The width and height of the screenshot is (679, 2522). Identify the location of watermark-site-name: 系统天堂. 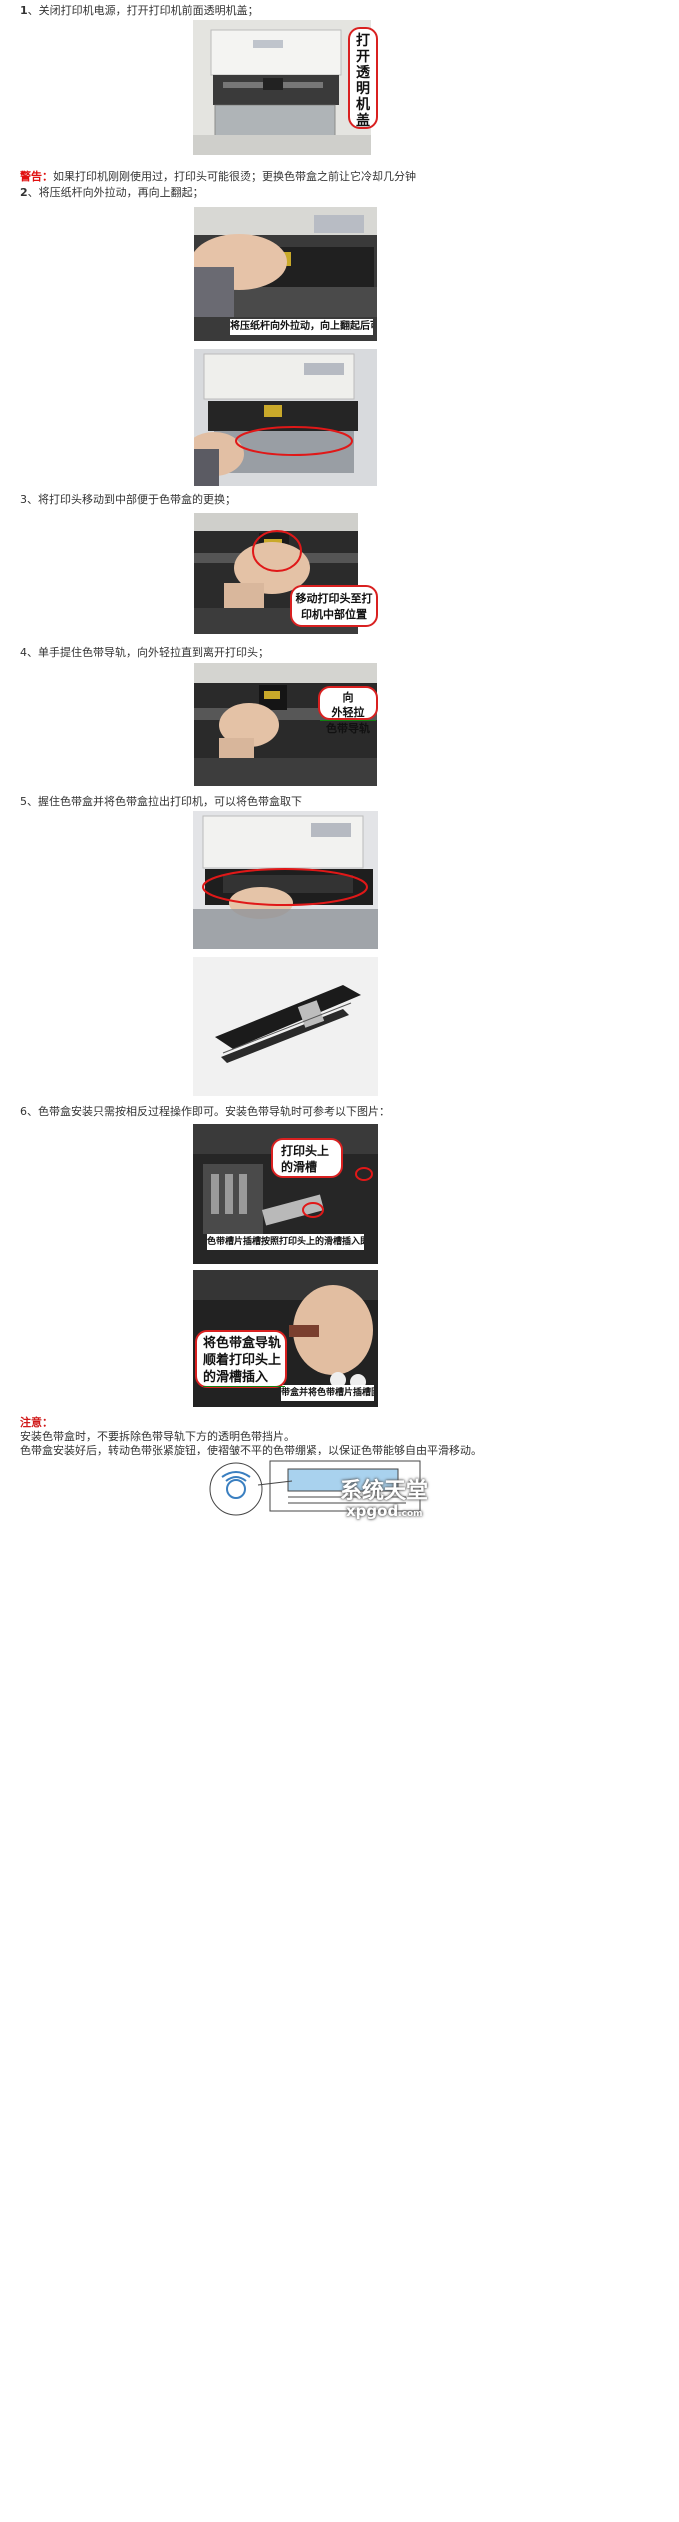
(384, 1491).